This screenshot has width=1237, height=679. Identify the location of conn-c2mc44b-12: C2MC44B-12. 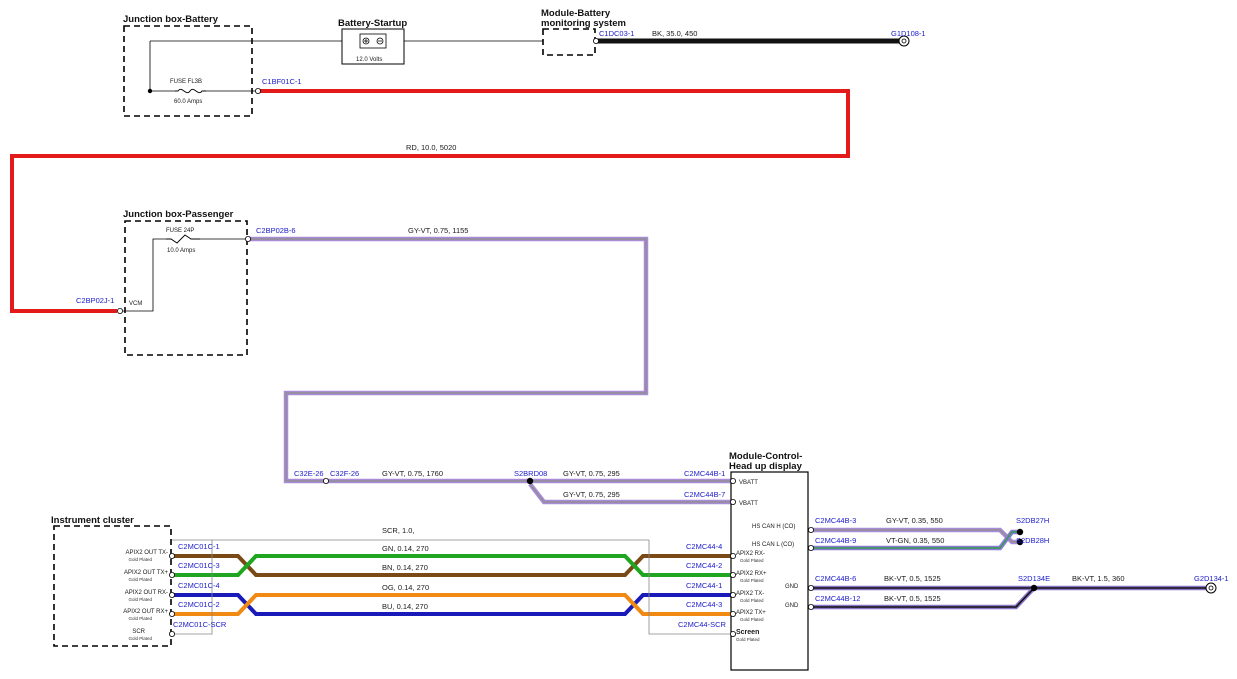
(837, 598).